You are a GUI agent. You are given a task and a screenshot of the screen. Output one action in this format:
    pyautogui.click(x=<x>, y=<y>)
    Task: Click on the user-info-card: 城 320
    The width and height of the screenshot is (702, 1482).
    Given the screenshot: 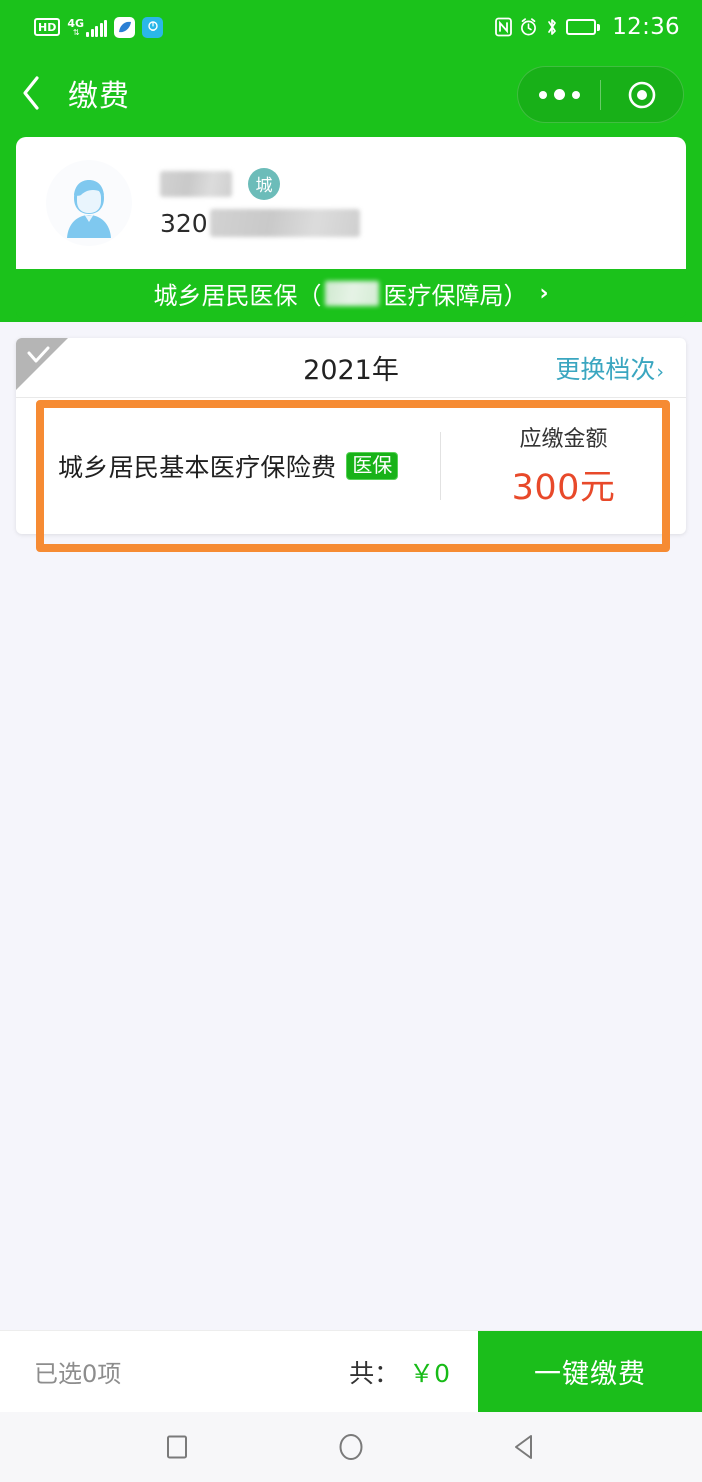 What is the action you would take?
    pyautogui.click(x=351, y=203)
    